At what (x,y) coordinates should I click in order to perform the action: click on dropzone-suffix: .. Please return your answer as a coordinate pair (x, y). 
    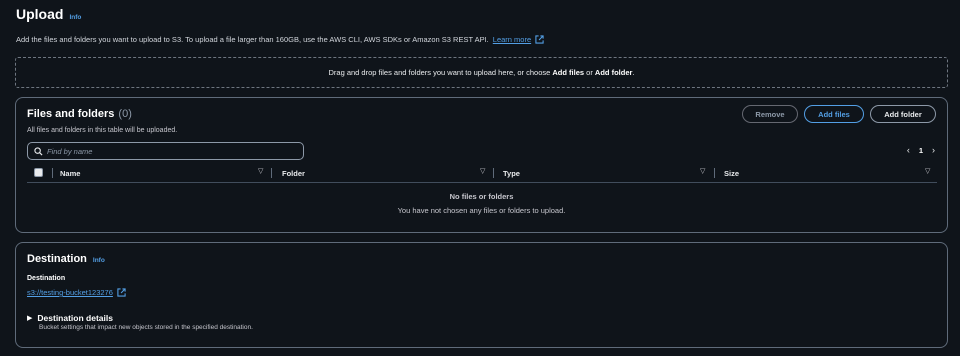
    Looking at the image, I should click on (633, 72).